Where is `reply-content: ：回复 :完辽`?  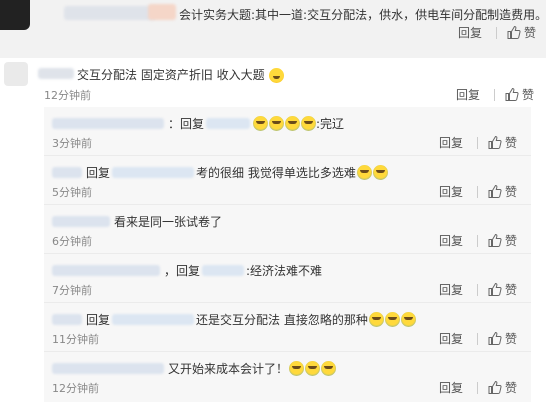 reply-content: ：回复 :完辽 is located at coordinates (198, 123).